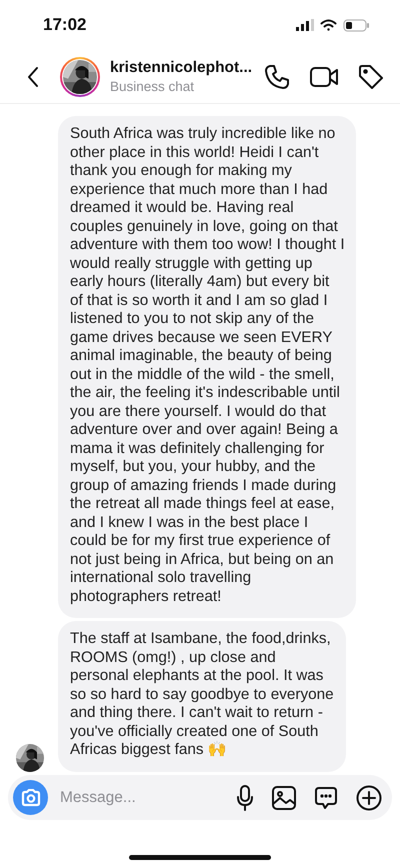 The image size is (400, 866). I want to click on image-icon, so click(284, 798).